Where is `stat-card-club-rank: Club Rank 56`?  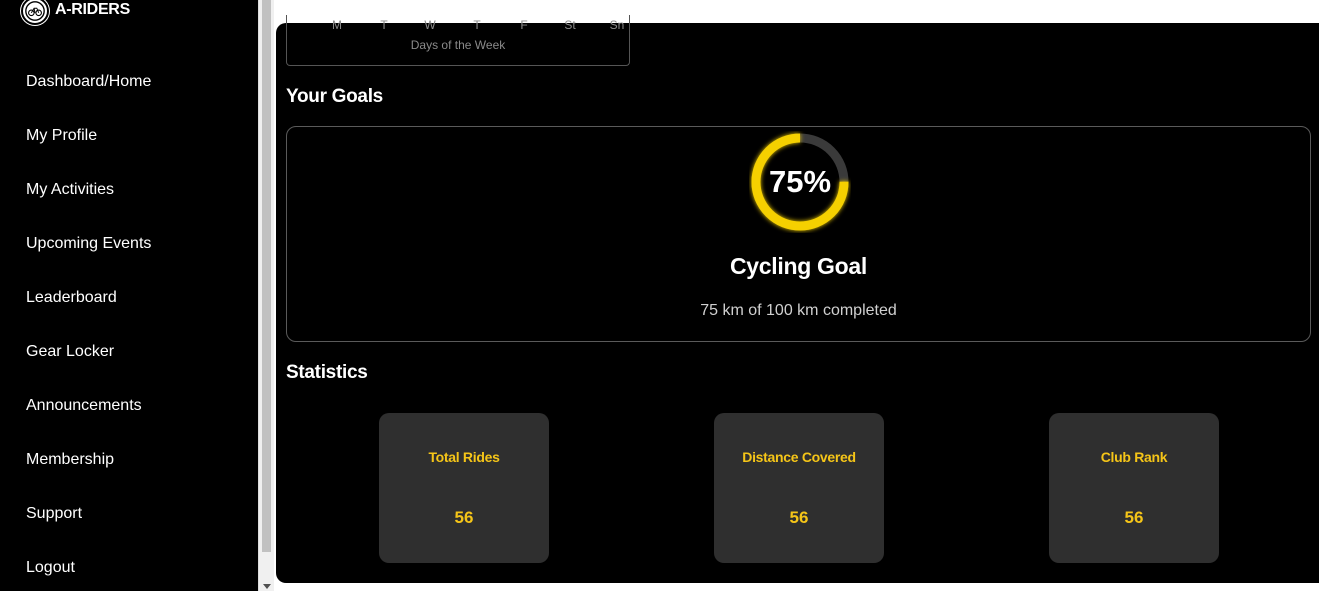 stat-card-club-rank: Club Rank 56 is located at coordinates (1134, 488).